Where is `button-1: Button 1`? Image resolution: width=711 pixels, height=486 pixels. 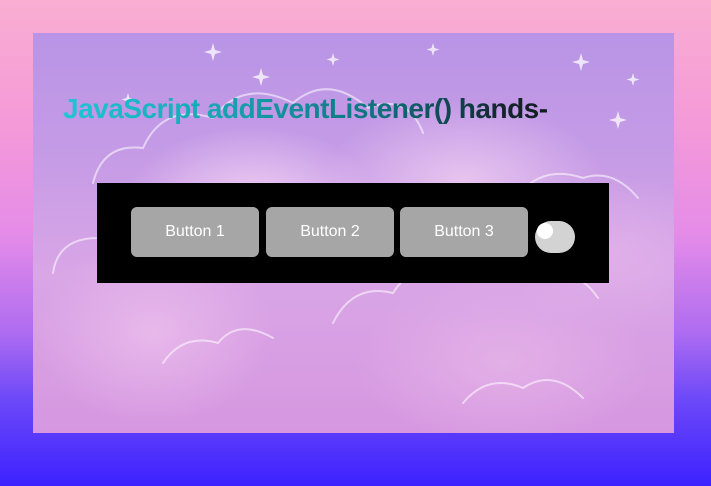 button-1: Button 1 is located at coordinates (195, 232).